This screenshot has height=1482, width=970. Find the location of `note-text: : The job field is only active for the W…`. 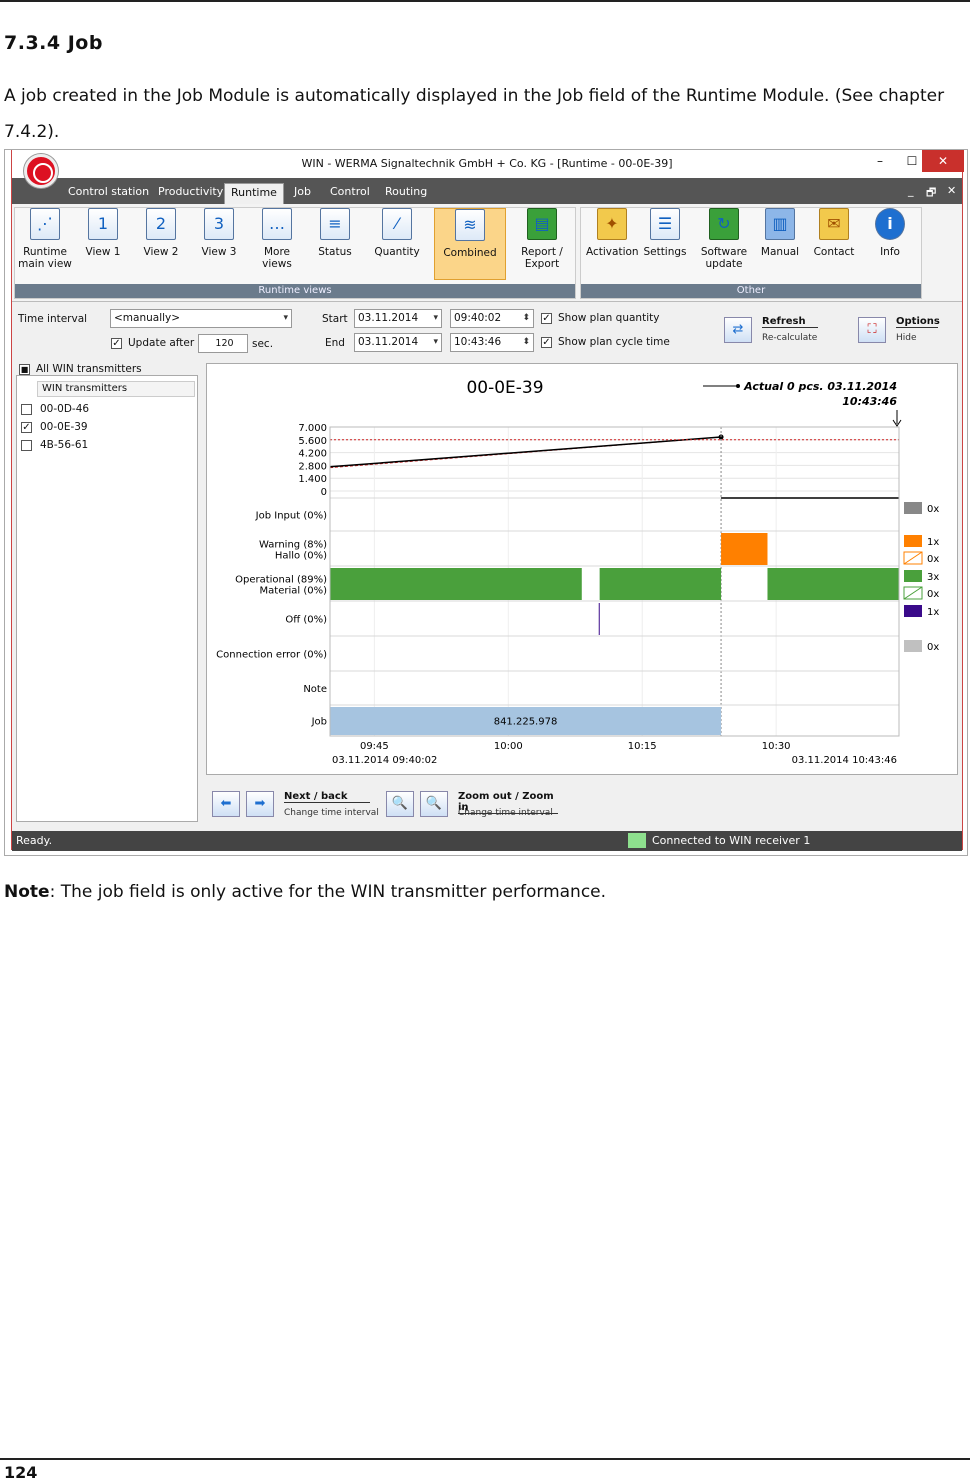

note-text: : The job field is only active for the W… is located at coordinates (328, 892).